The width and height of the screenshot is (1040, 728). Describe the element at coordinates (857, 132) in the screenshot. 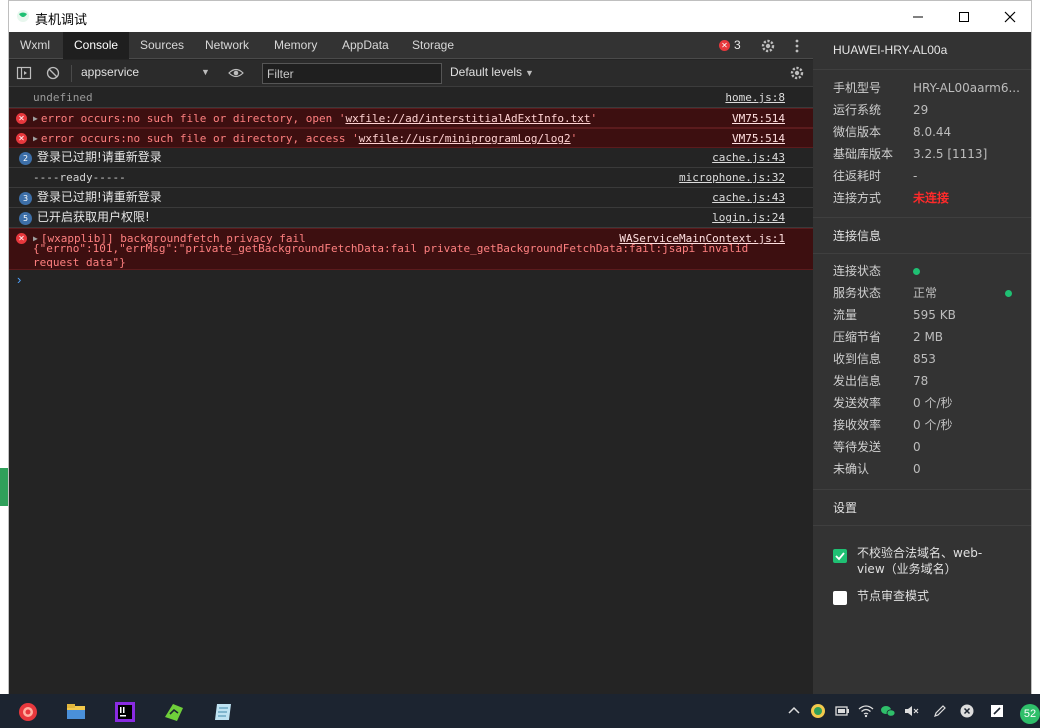

I see `info-key: 微信版本` at that location.